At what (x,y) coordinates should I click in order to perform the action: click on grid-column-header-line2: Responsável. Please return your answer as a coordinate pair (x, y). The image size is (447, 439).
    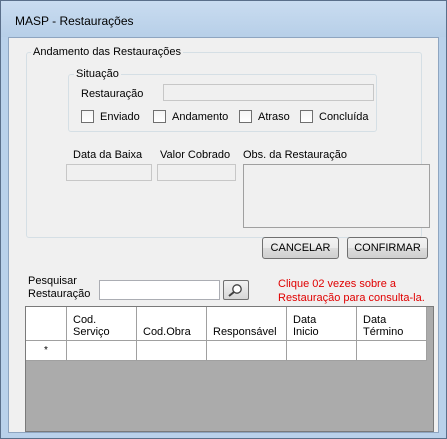
    Looking at the image, I should click on (245, 332).